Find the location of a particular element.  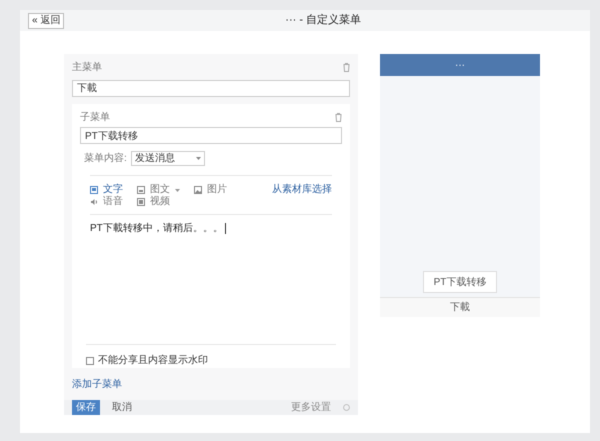

image-icon is located at coordinates (198, 190).